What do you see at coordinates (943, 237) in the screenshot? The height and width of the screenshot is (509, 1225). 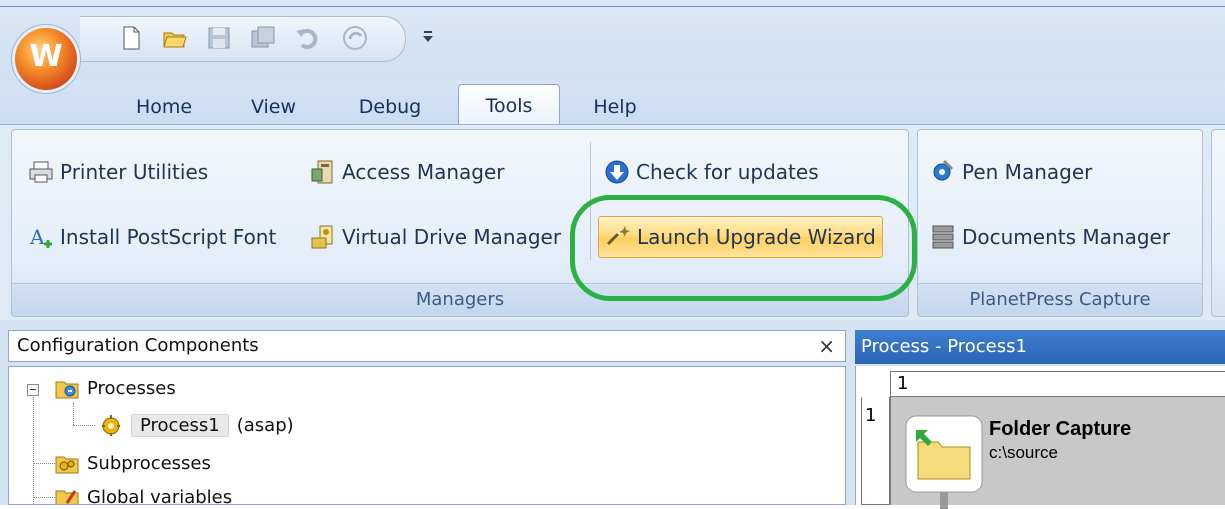 I see `documents-manager-icon` at bounding box center [943, 237].